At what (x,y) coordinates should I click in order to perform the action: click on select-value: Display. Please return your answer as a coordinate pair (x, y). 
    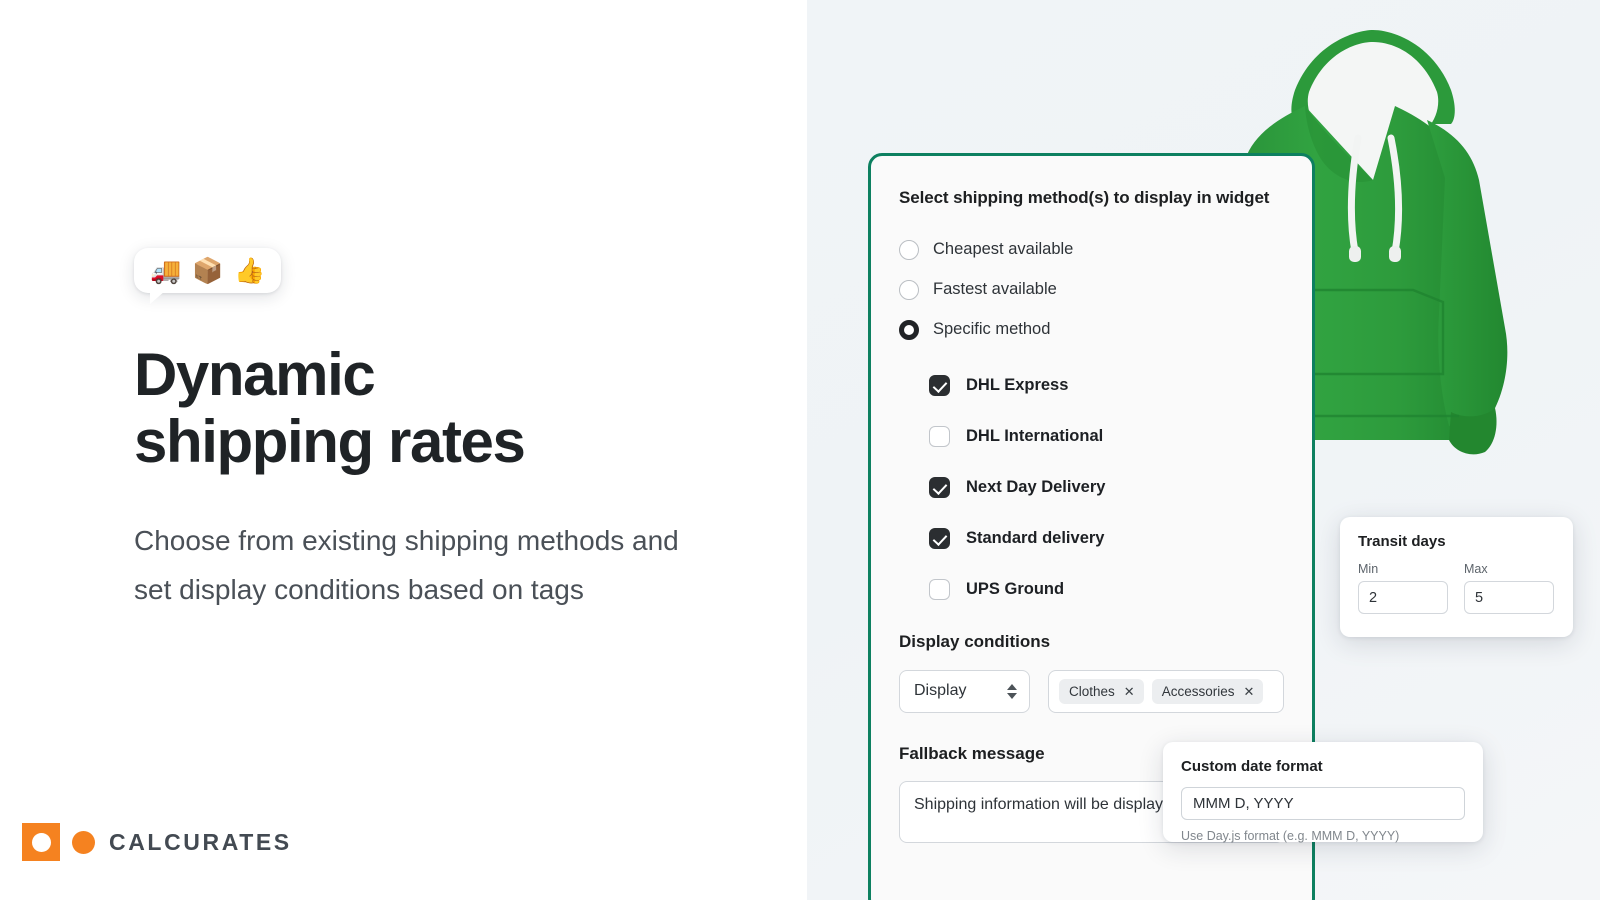
    Looking at the image, I should click on (940, 691).